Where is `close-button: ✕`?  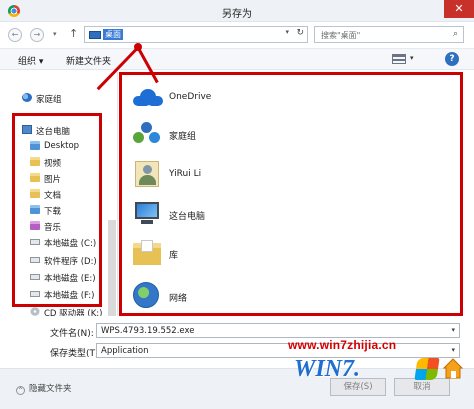 close-button: ✕ is located at coordinates (459, 9).